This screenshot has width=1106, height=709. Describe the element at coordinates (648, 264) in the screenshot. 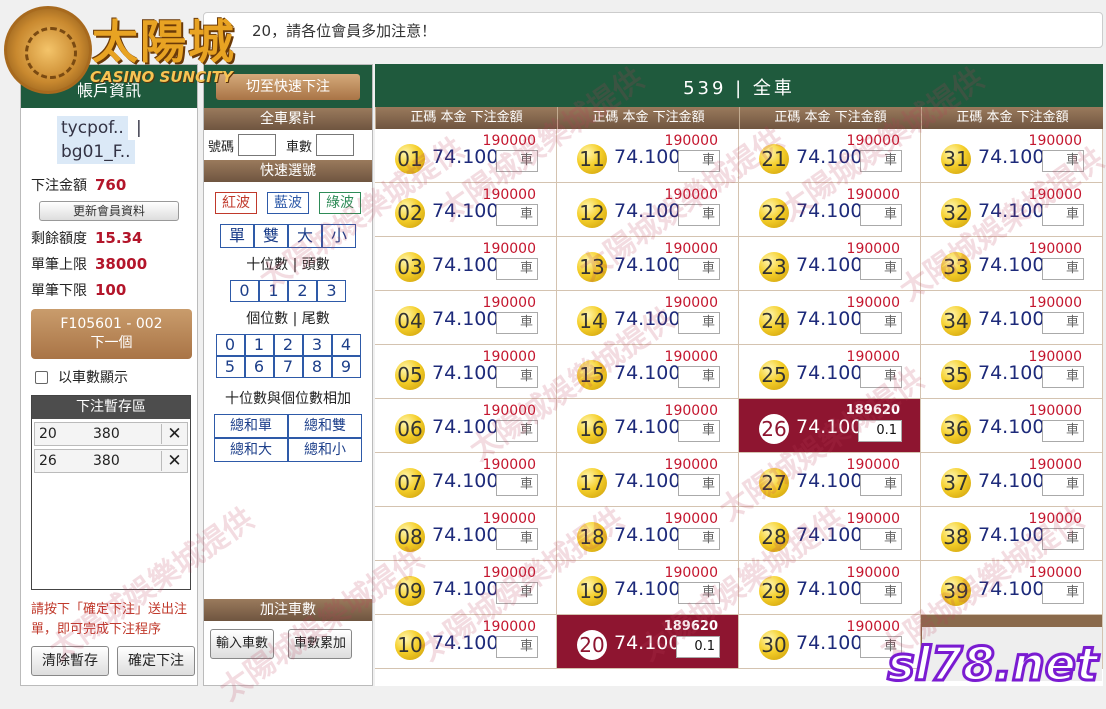

I see `number-cell-13: 13 74.100 190000 車` at that location.